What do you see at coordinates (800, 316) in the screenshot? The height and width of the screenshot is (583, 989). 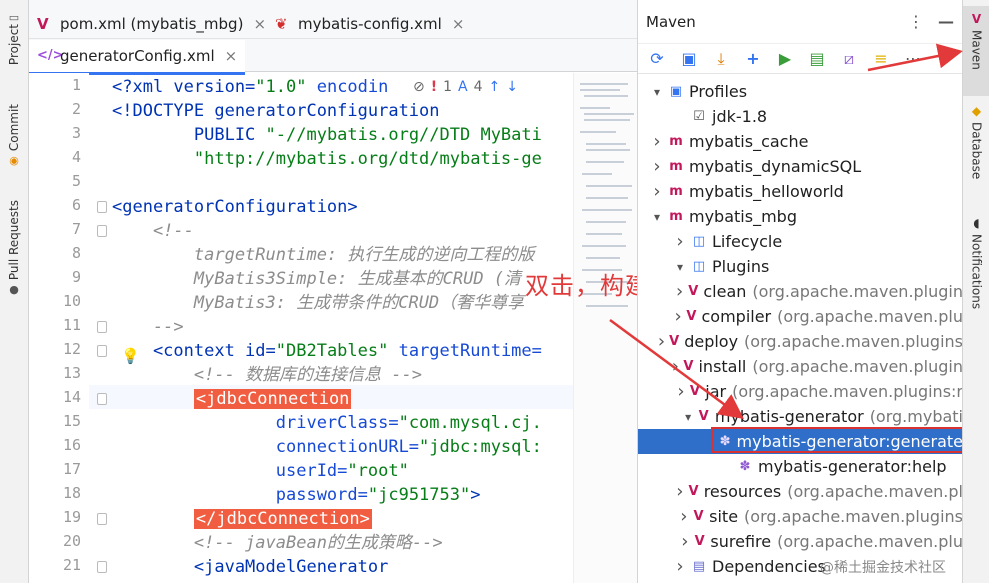 I see `tree-item: › Vcompiler (org.apache.maven.plu` at bounding box center [800, 316].